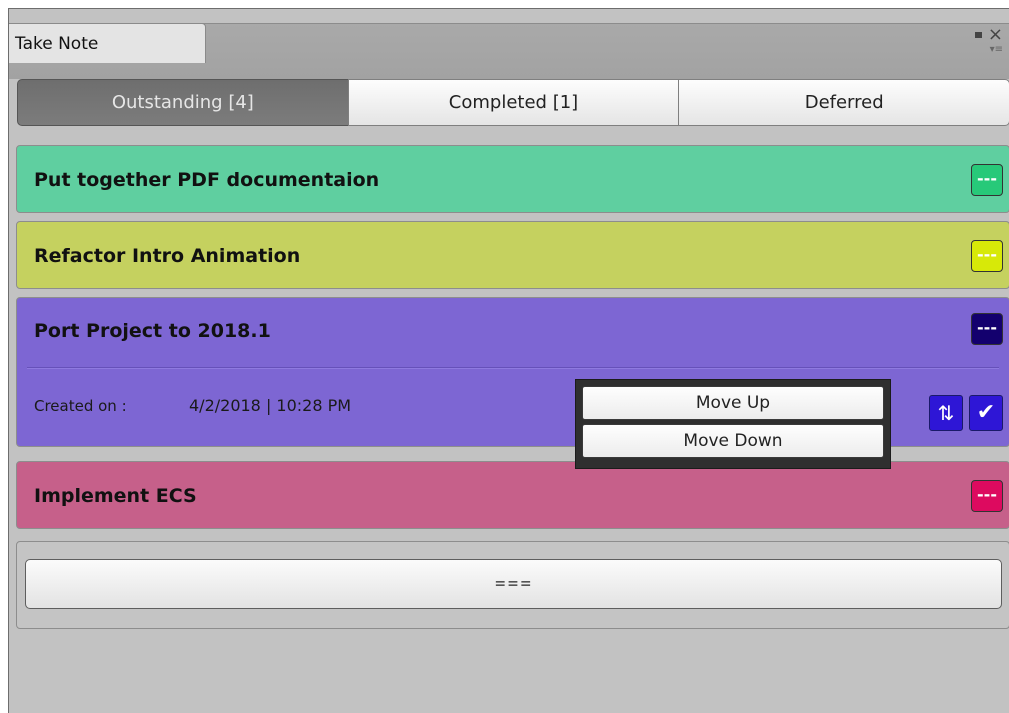  What do you see at coordinates (513, 368) in the screenshot?
I see `divider` at bounding box center [513, 368].